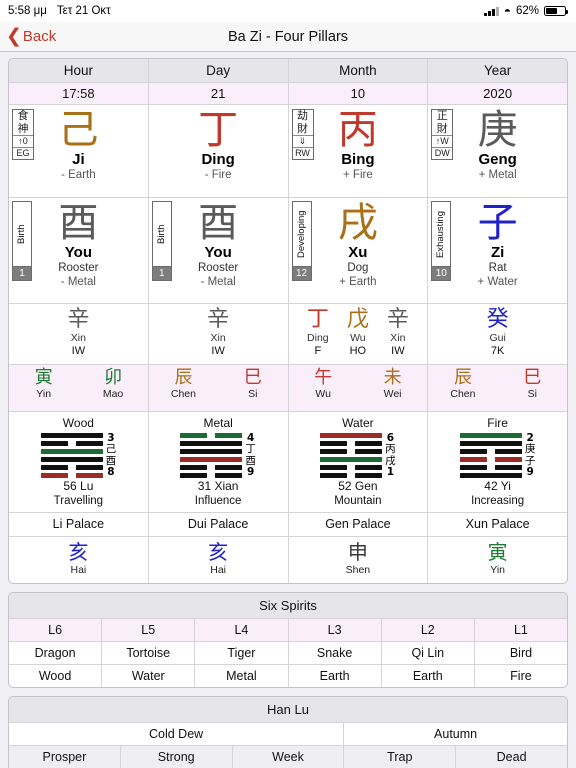 The height and width of the screenshot is (768, 576). What do you see at coordinates (288, 756) in the screenshot?
I see `han-lu-state-row: Prosper Strong Week Trap Dead` at bounding box center [288, 756].